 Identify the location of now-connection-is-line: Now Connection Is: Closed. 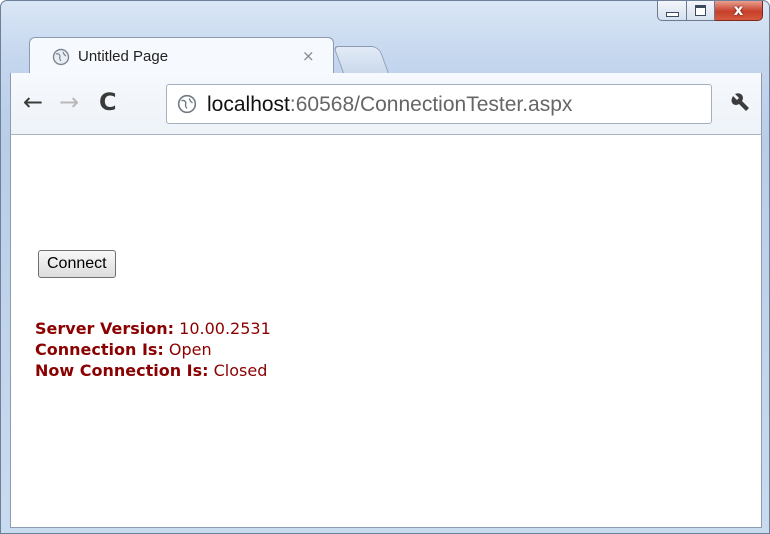
(153, 370).